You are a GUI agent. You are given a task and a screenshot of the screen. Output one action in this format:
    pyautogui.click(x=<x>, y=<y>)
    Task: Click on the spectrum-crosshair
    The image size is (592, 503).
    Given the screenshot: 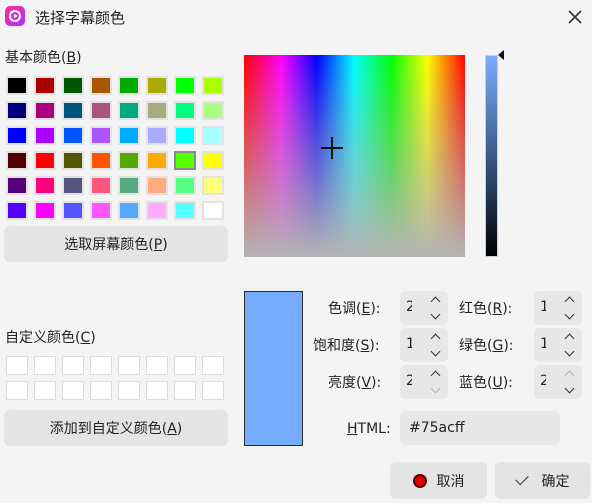 What is the action you would take?
    pyautogui.click(x=332, y=148)
    